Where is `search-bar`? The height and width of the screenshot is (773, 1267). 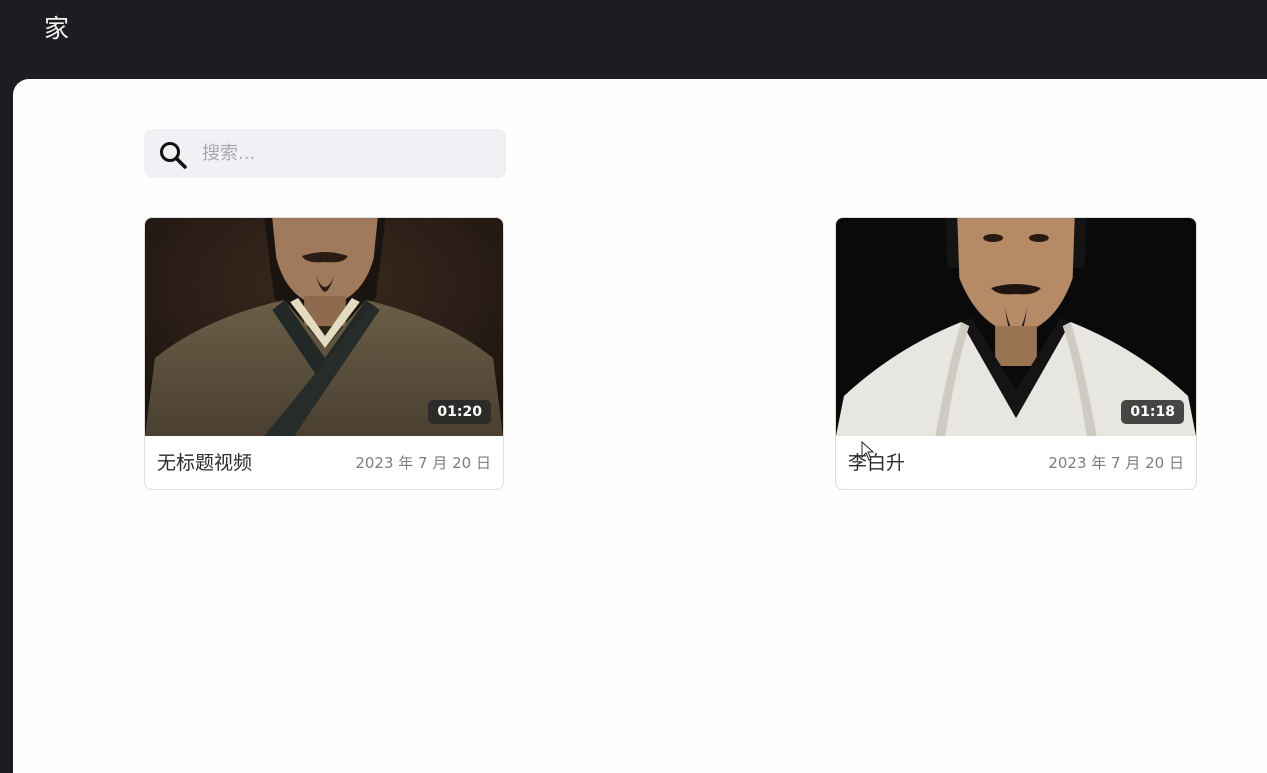
search-bar is located at coordinates (325, 153).